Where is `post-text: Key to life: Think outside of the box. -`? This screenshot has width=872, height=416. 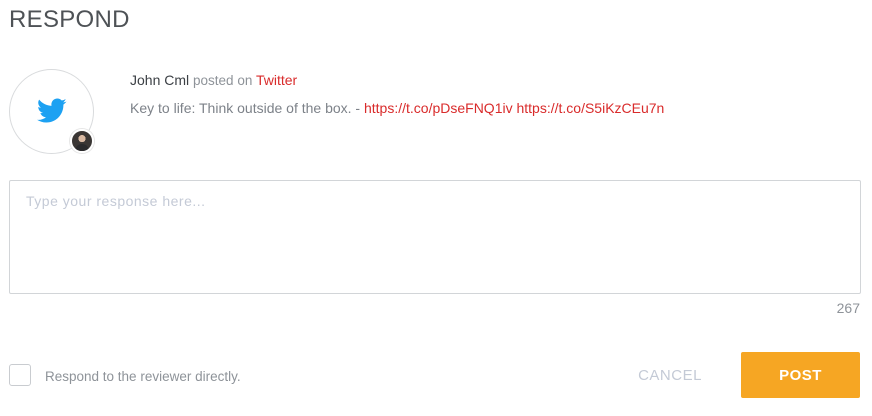
post-text: Key to life: Think outside of the box. - is located at coordinates (247, 108).